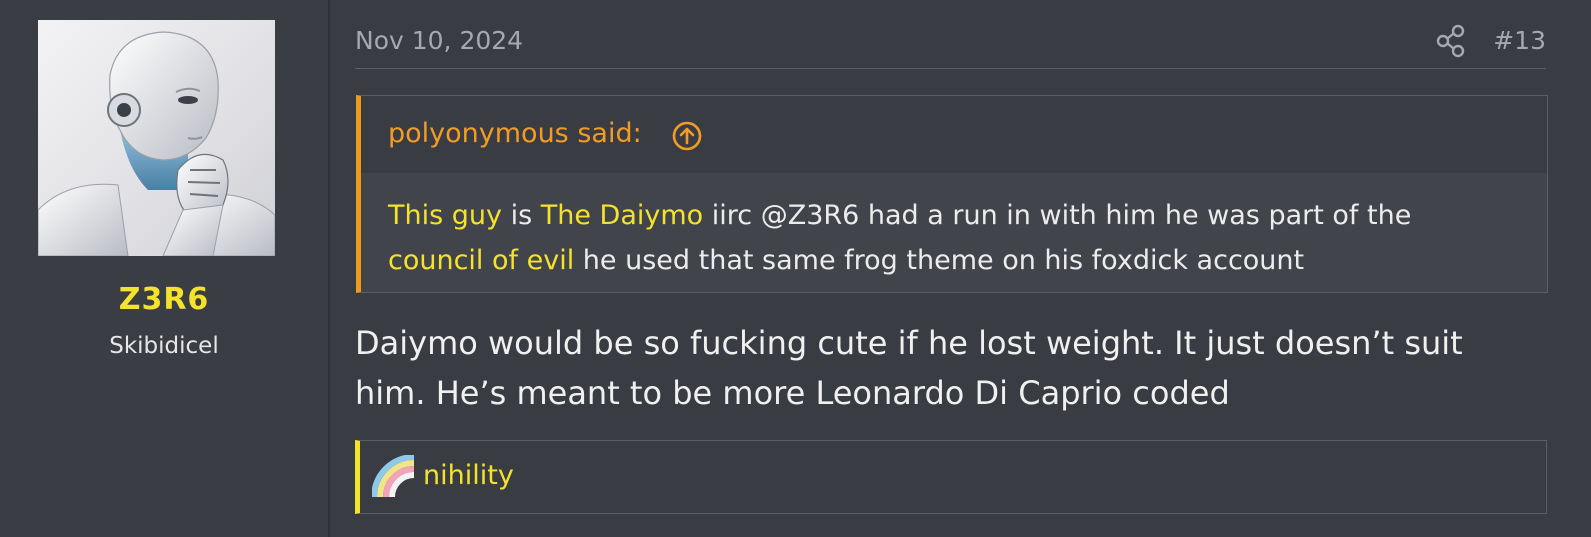 Image resolution: width=1591 pixels, height=537 pixels. I want to click on quote-link-this-guy: This guy, so click(445, 215).